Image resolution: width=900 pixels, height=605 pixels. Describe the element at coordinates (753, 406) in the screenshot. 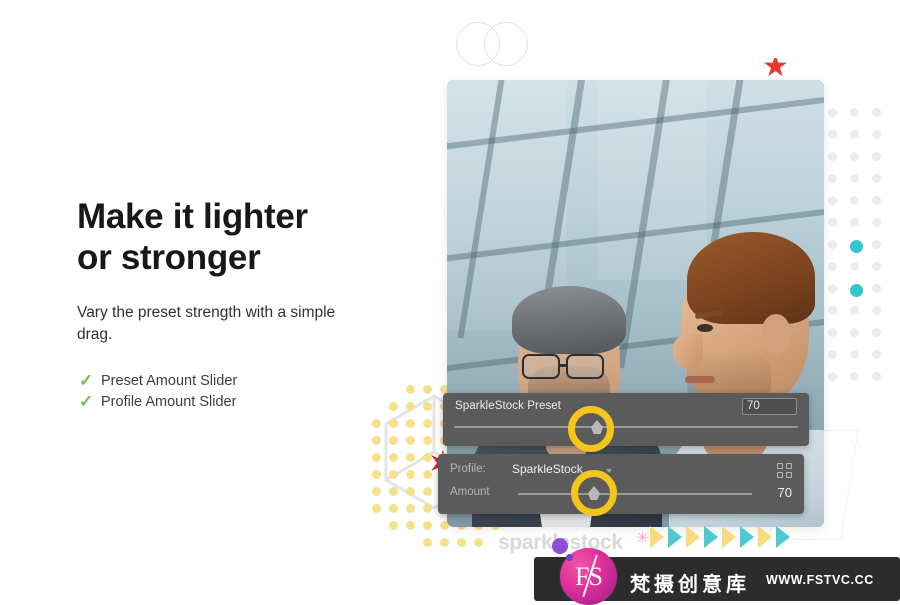

I see `preset-value-text: 70` at that location.